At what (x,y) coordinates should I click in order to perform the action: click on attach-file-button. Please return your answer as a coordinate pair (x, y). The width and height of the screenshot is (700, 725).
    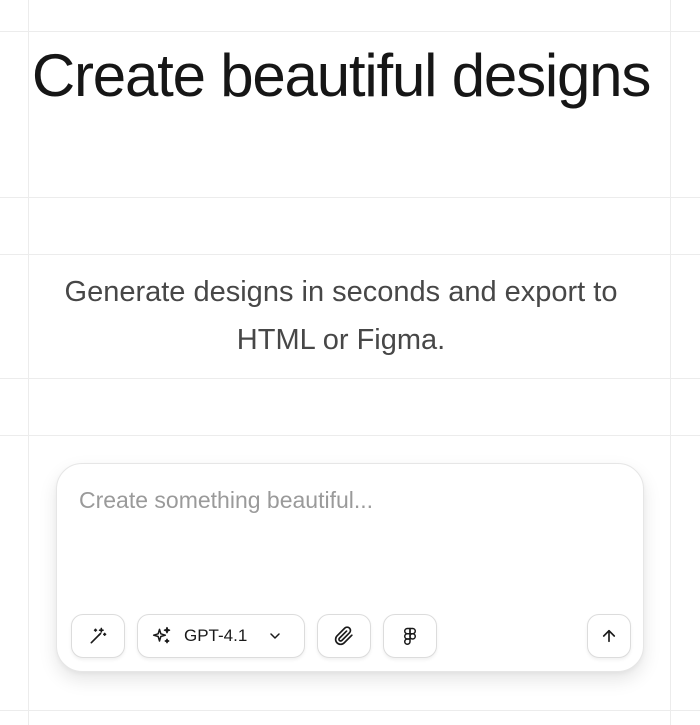
    Looking at the image, I should click on (344, 636).